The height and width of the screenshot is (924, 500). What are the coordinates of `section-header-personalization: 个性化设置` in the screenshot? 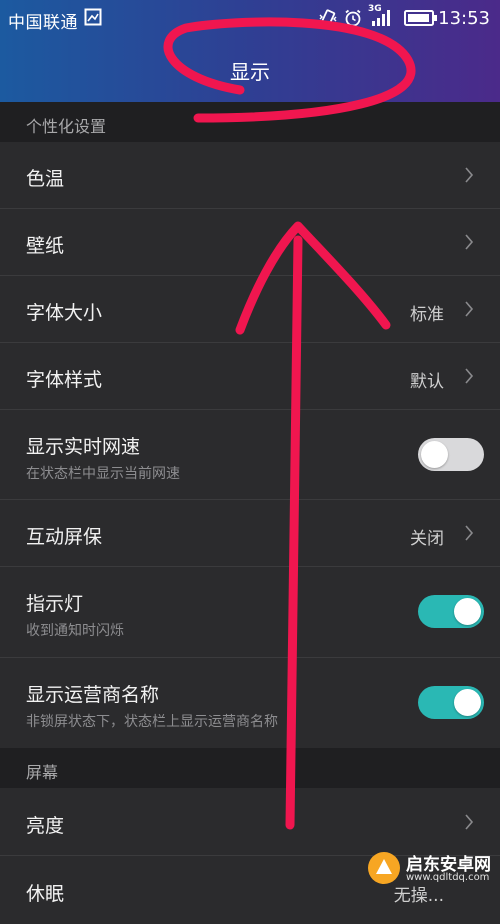 It's located at (250, 122).